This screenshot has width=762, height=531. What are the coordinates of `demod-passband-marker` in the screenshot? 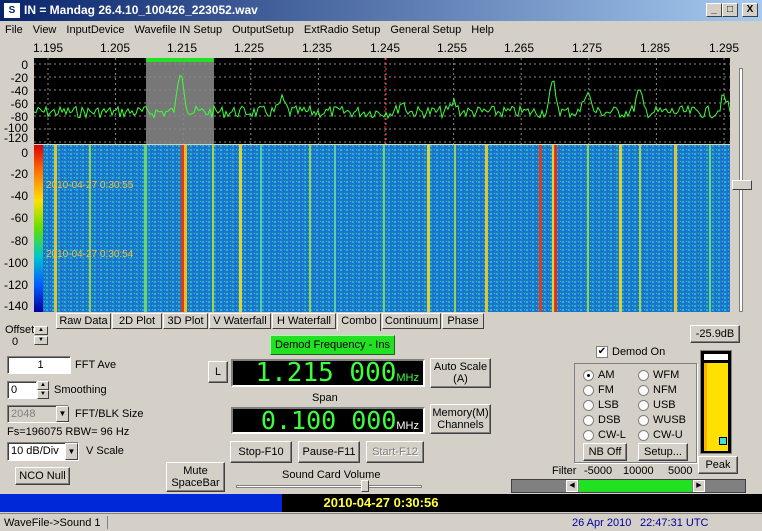 It's located at (180, 60).